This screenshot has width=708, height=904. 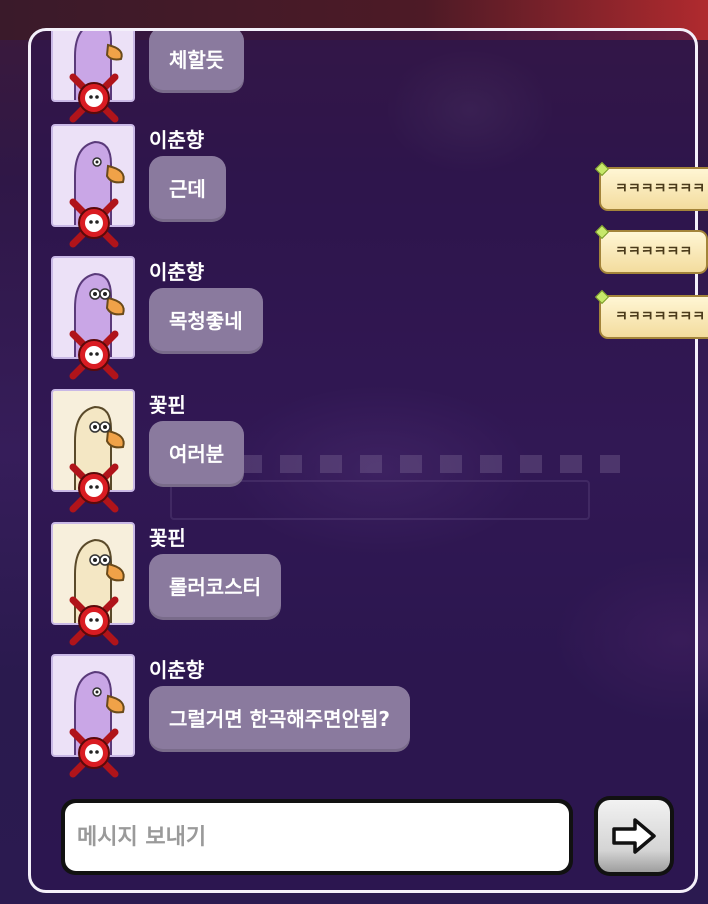 I want to click on message-bubble: 목청좋네, so click(x=206, y=321).